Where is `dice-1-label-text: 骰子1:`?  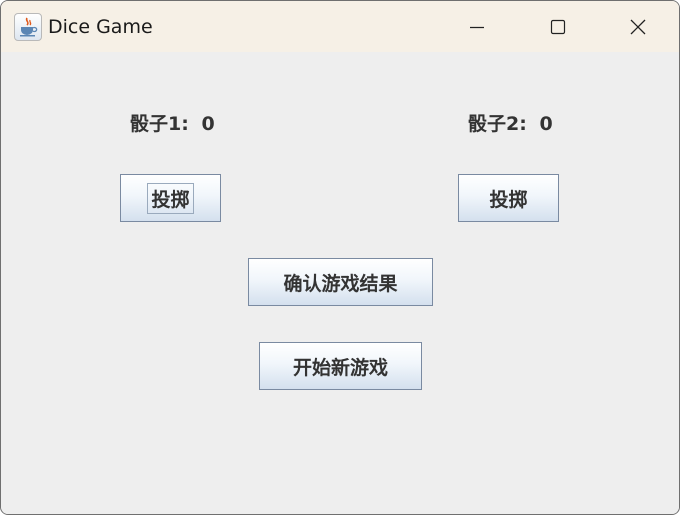 dice-1-label-text: 骰子1: is located at coordinates (159, 124).